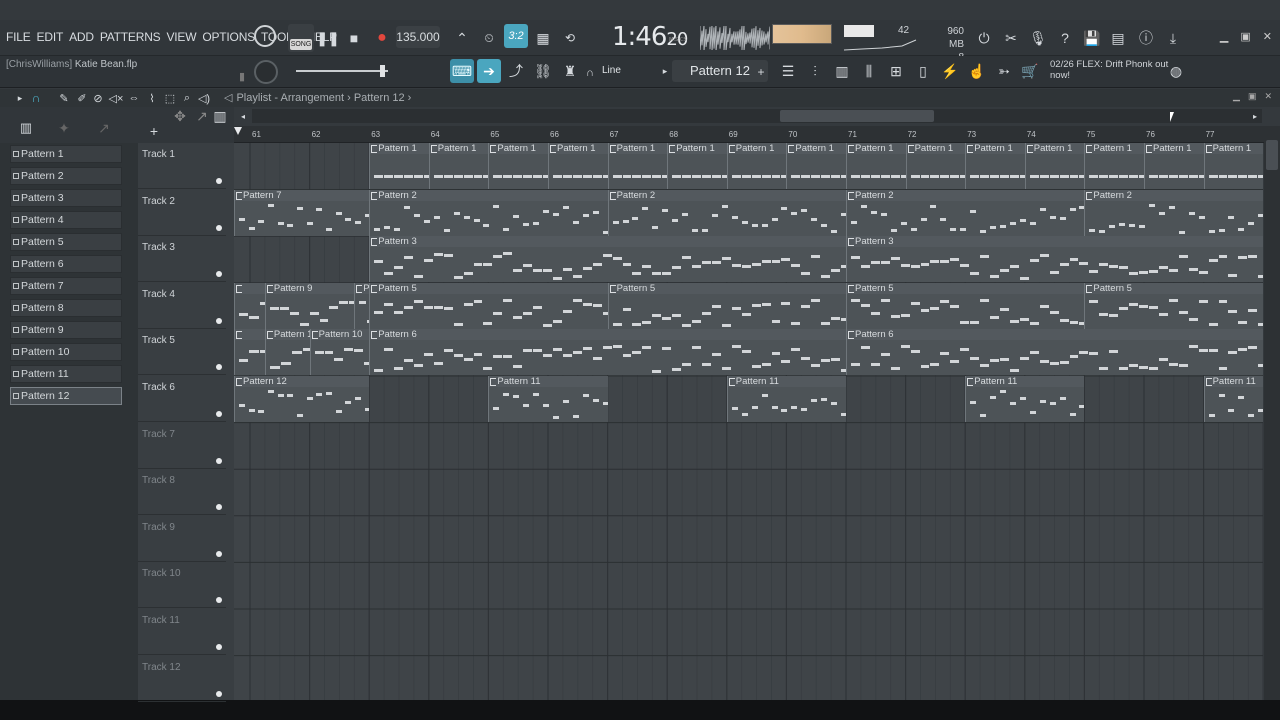 The image size is (1280, 720). Describe the element at coordinates (301, 38) in the screenshot. I see `pattern-song-toggle: SONG` at that location.